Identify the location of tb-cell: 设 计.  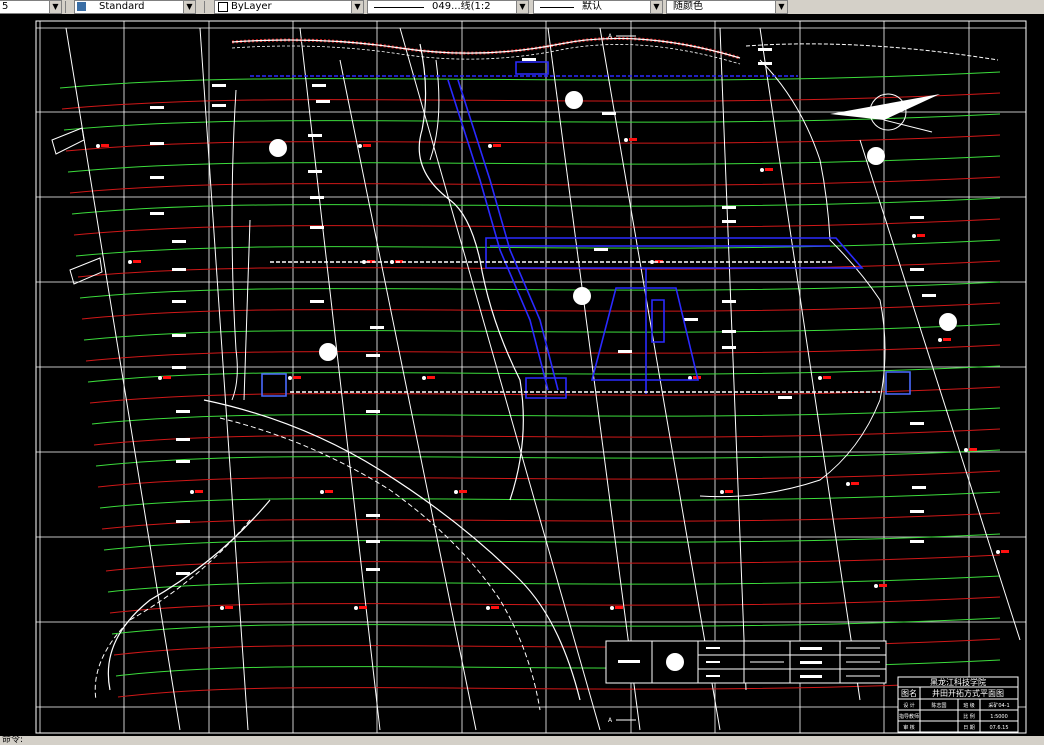
(909, 705).